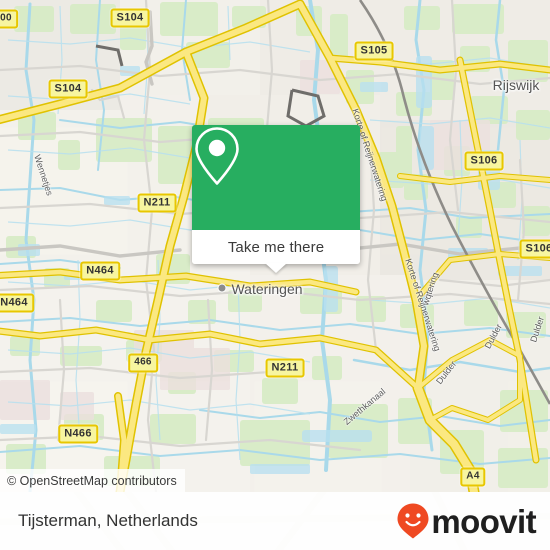 Image resolution: width=550 pixels, height=550 pixels. Describe the element at coordinates (276, 268) in the screenshot. I see `callout-tail` at that location.